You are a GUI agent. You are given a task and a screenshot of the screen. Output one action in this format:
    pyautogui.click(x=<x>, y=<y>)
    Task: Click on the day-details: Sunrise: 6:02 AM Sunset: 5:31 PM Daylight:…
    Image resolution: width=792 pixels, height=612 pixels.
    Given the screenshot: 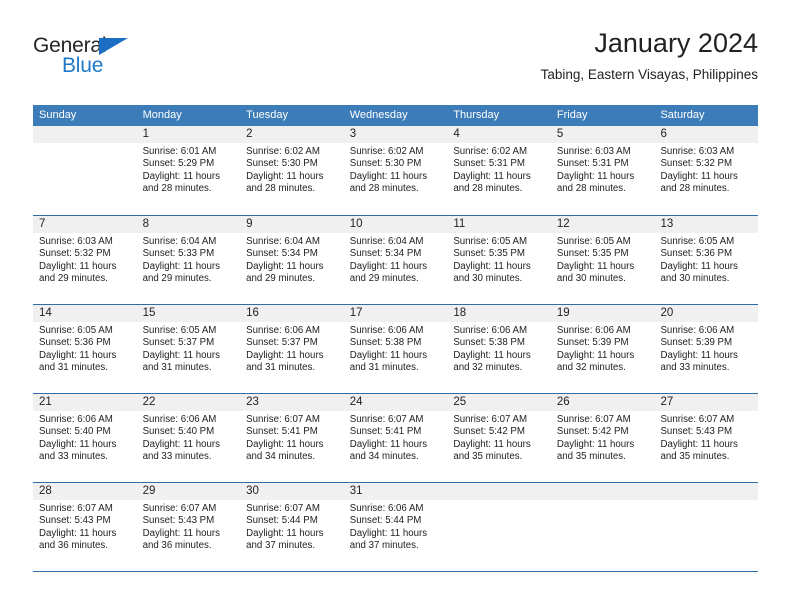 What is the action you would take?
    pyautogui.click(x=499, y=169)
    